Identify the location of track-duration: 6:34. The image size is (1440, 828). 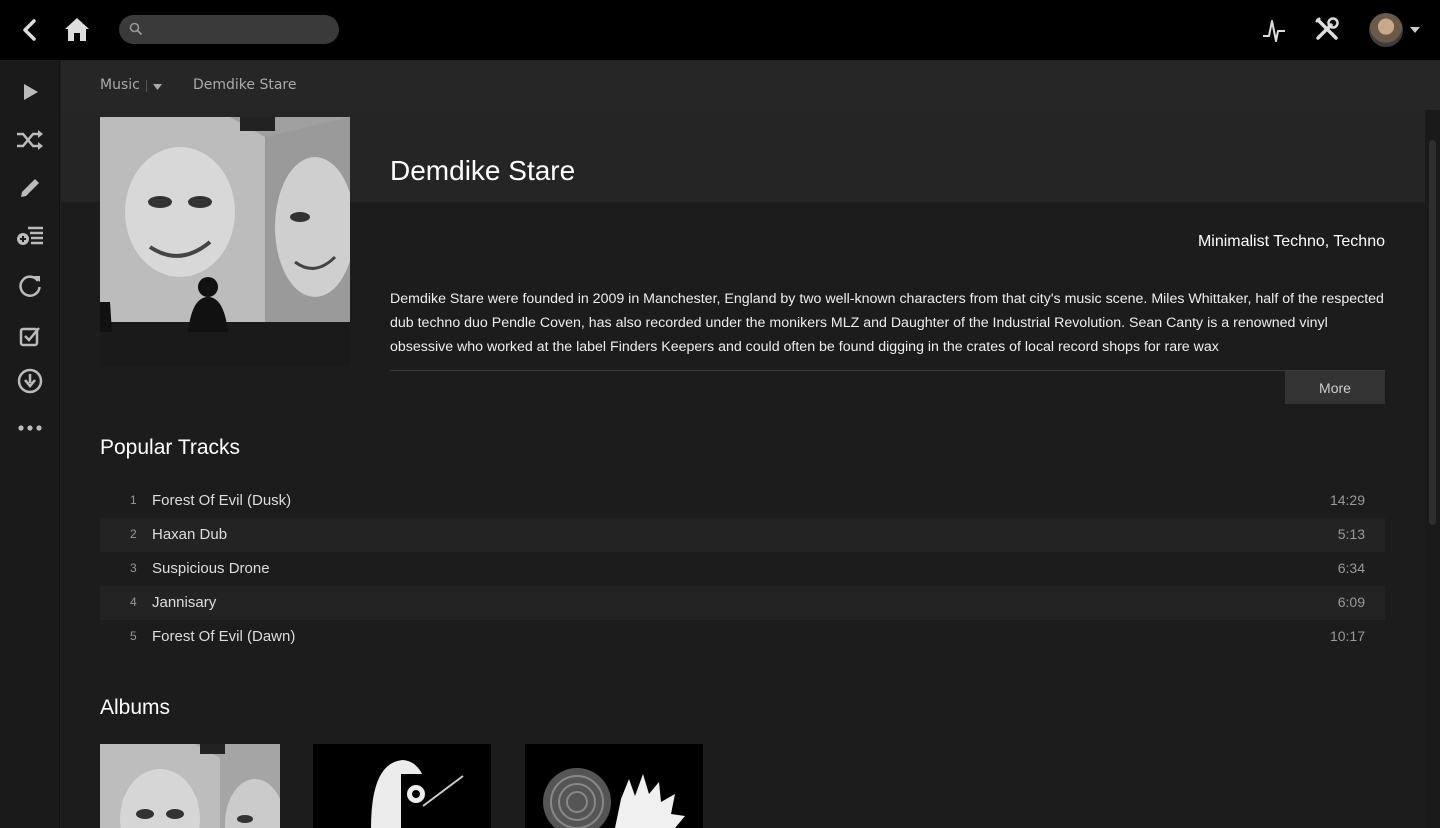
(1351, 568).